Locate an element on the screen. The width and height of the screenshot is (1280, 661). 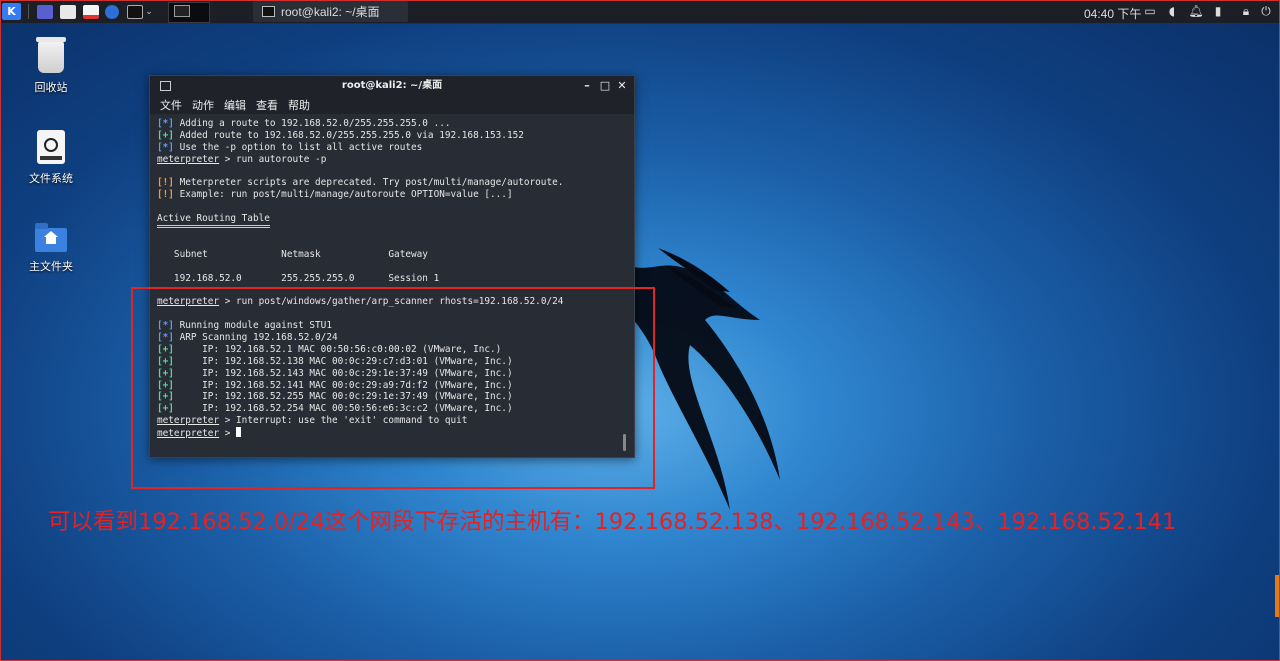
desktop-icon-trash: 回收站 is located at coordinates (51, 66).